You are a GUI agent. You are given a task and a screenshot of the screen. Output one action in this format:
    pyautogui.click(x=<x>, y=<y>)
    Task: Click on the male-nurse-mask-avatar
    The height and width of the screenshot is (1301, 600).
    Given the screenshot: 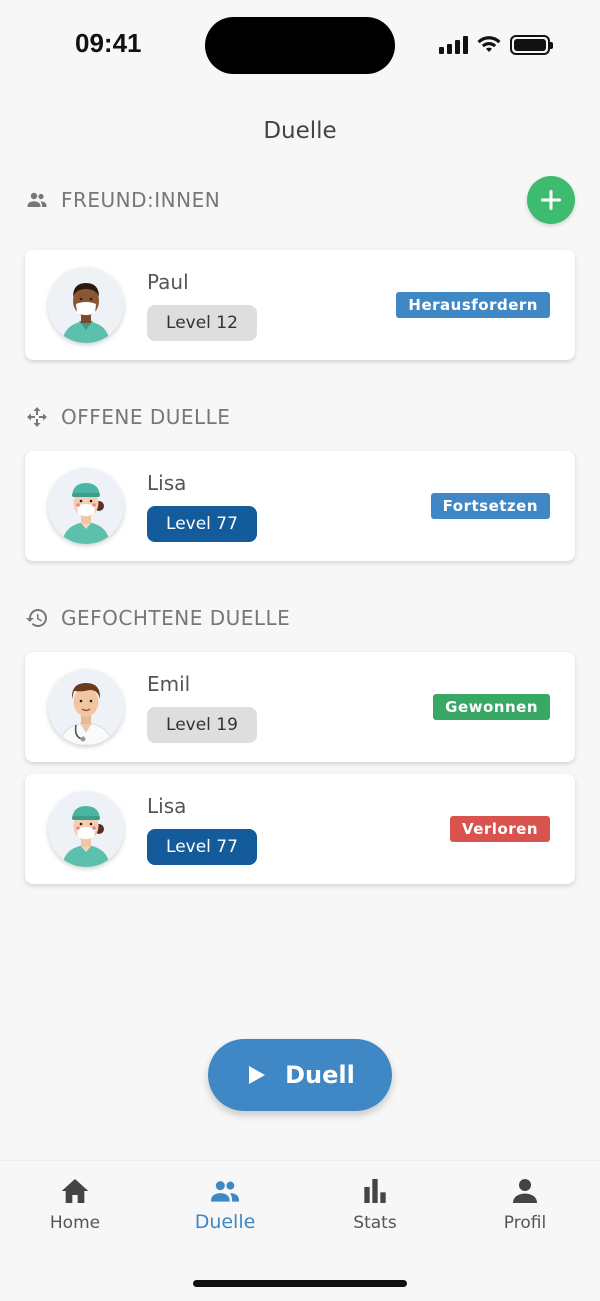 What is the action you would take?
    pyautogui.click(x=86, y=305)
    